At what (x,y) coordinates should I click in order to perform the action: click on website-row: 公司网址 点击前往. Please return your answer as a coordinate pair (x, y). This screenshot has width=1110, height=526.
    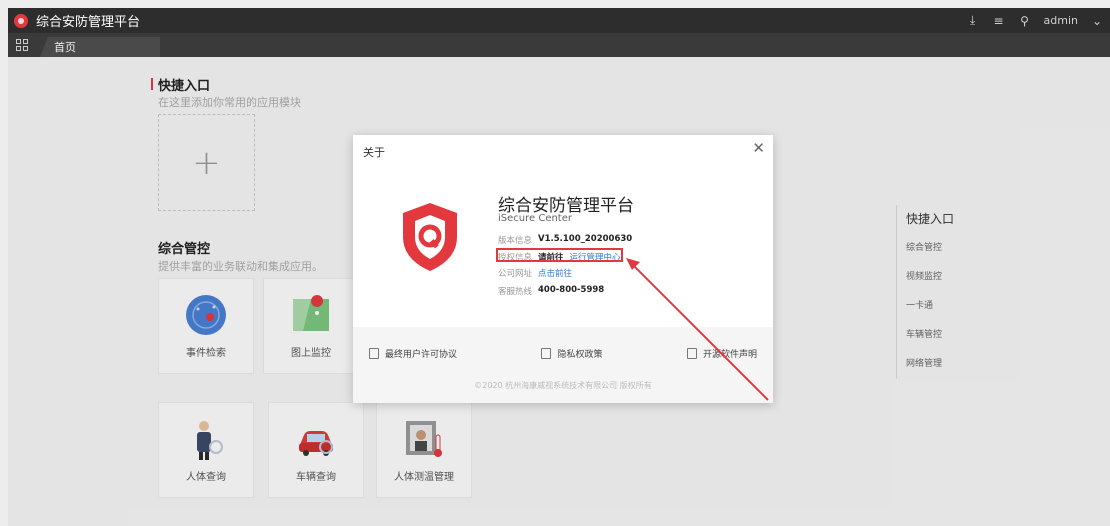
    Looking at the image, I should click on (535, 273).